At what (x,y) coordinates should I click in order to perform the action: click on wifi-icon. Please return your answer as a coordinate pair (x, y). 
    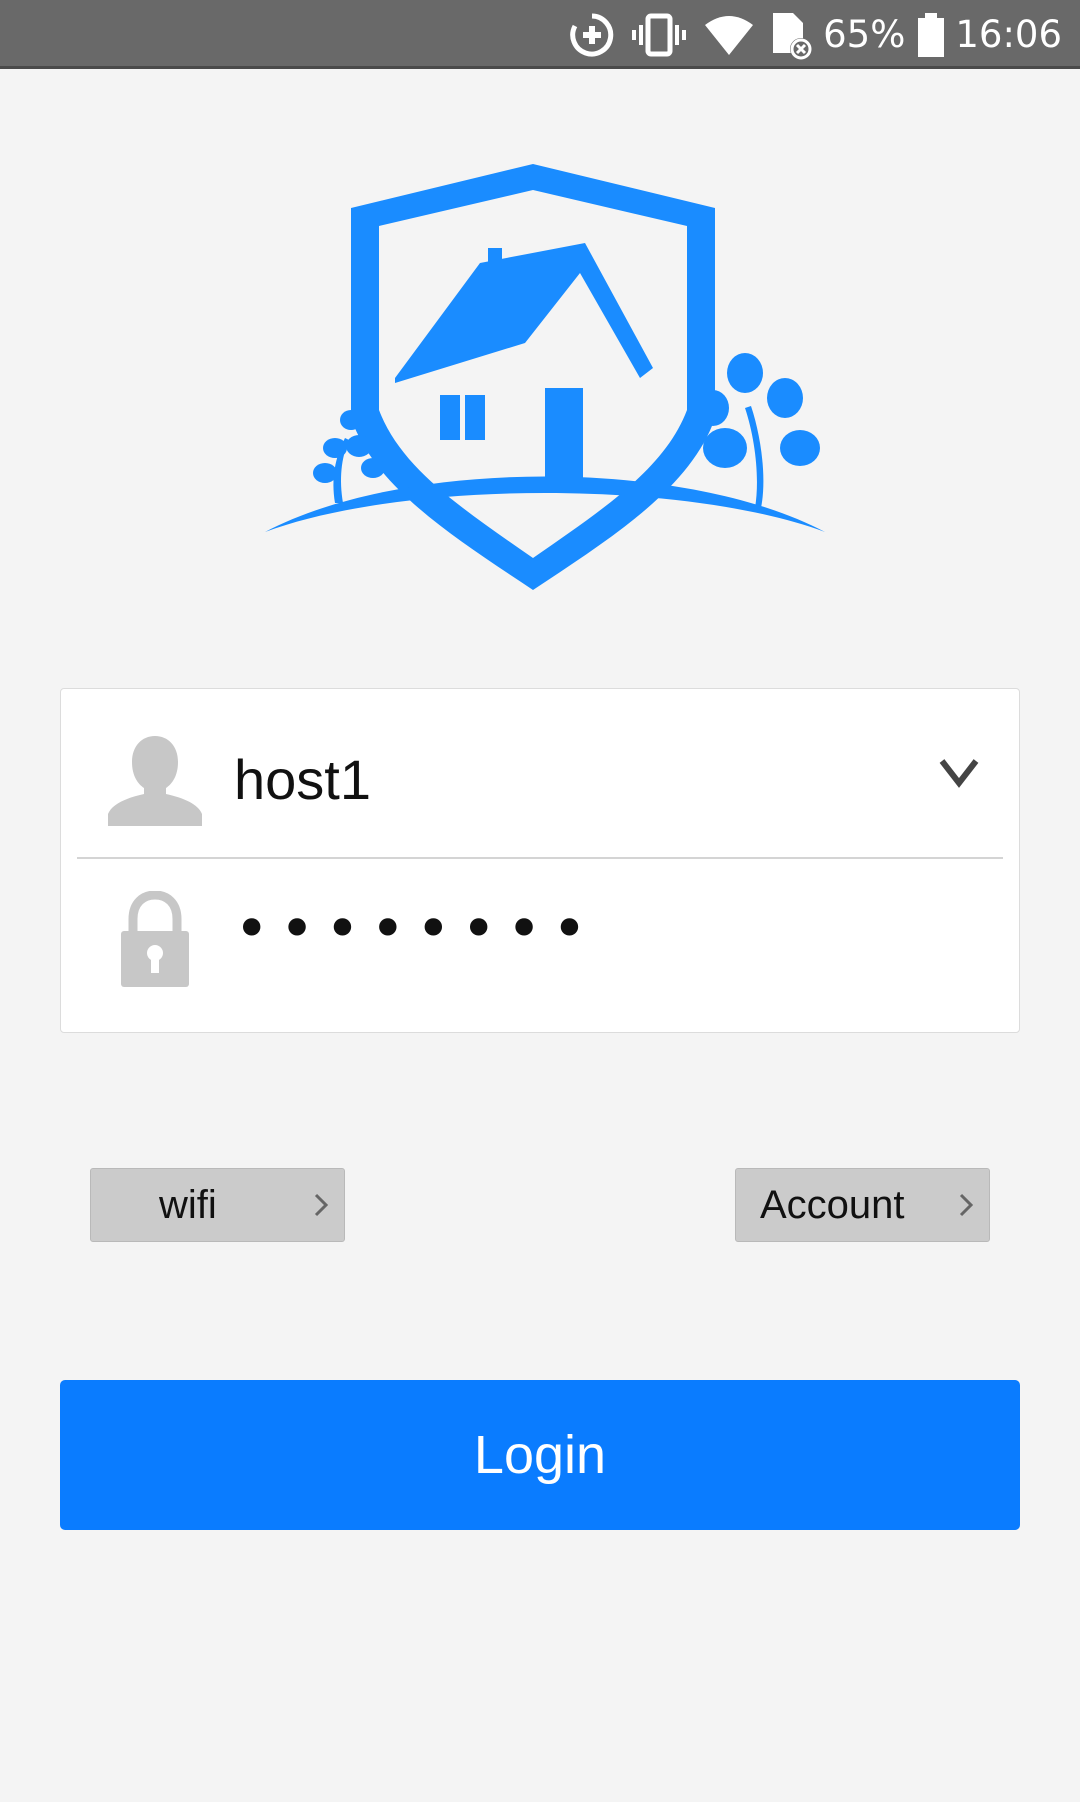
    Looking at the image, I should click on (729, 35).